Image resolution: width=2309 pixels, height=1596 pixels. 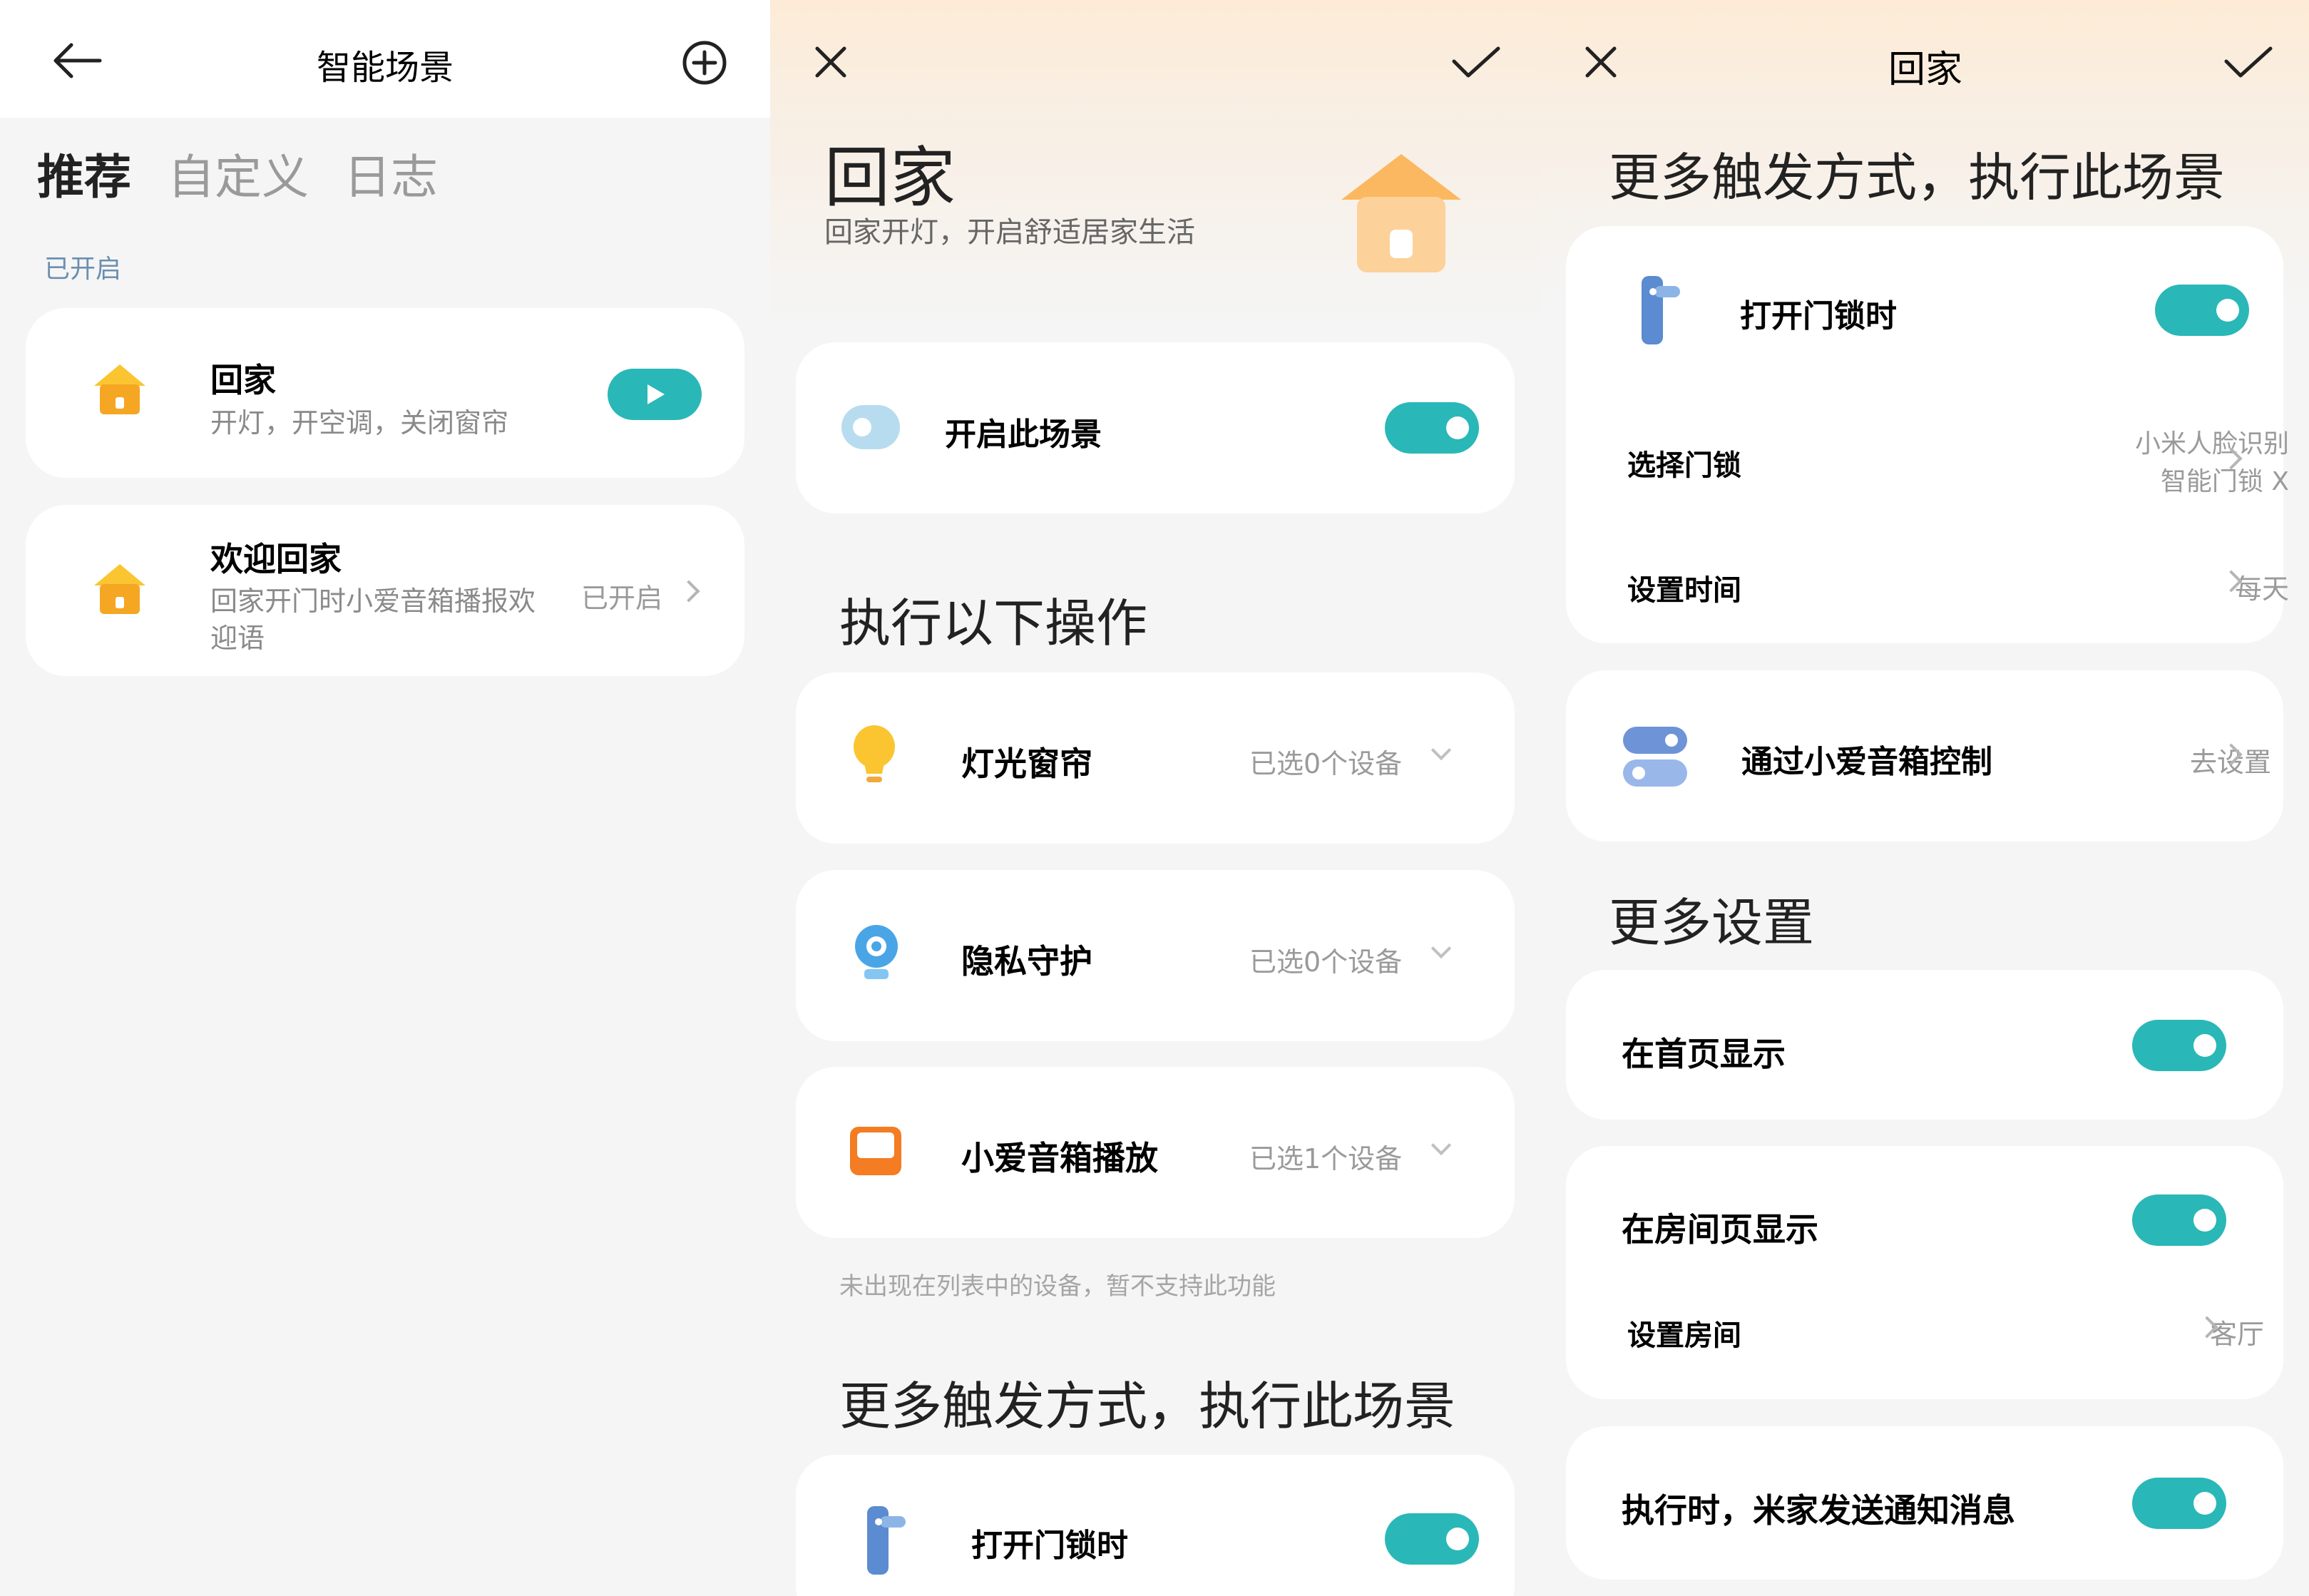 What do you see at coordinates (1684, 1333) in the screenshot?
I see `set-room-label: 设置房间` at bounding box center [1684, 1333].